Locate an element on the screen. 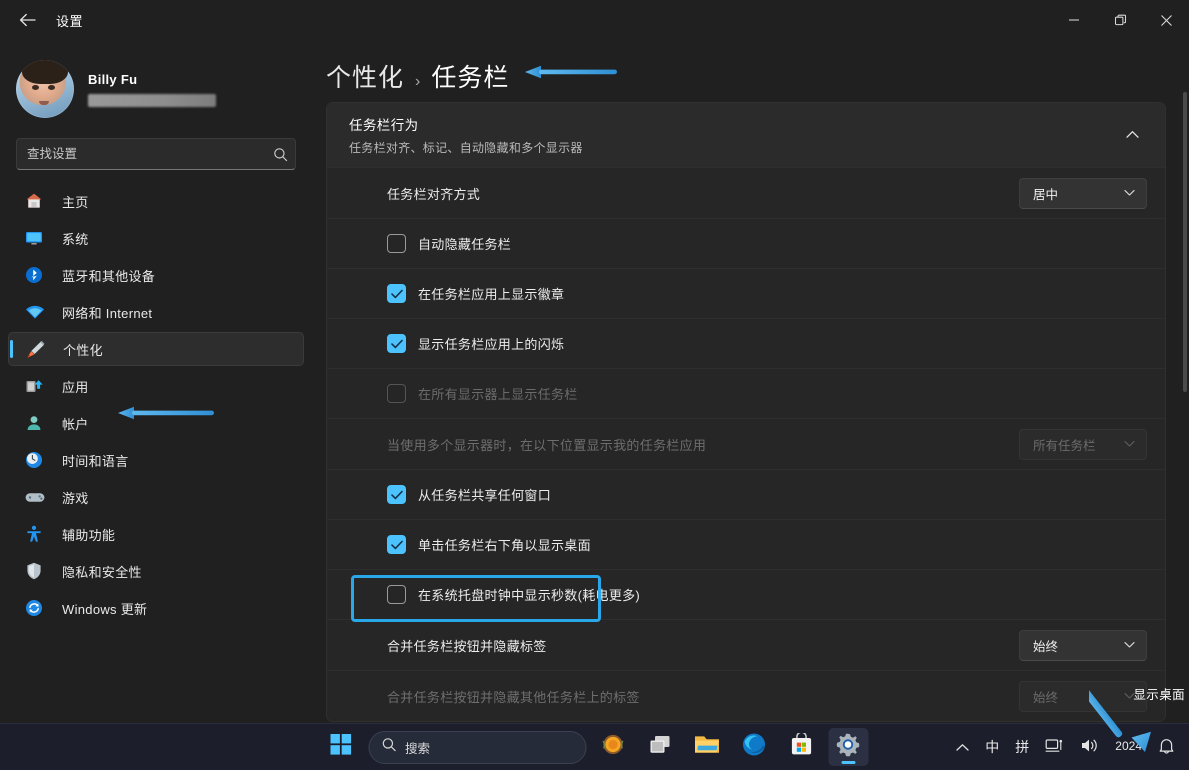  sidebar-item-time-language: 时间和语言 is located at coordinates (156, 460).